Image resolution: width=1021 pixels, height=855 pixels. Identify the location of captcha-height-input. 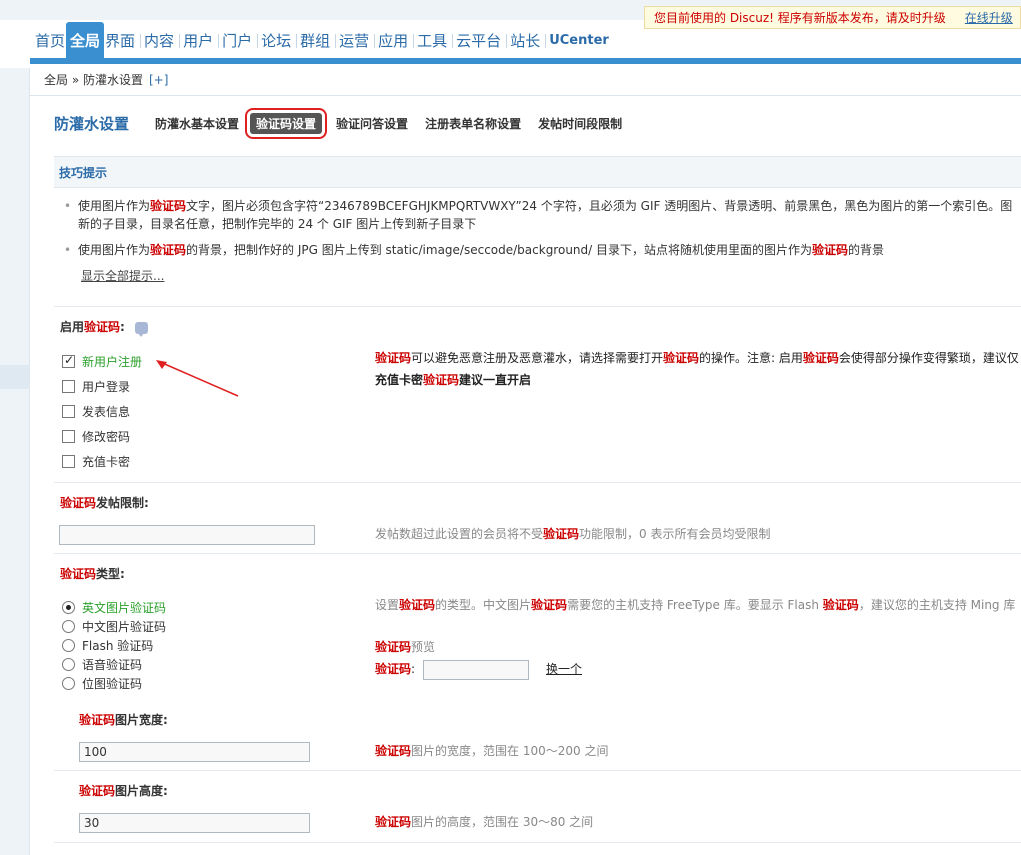
(194, 823).